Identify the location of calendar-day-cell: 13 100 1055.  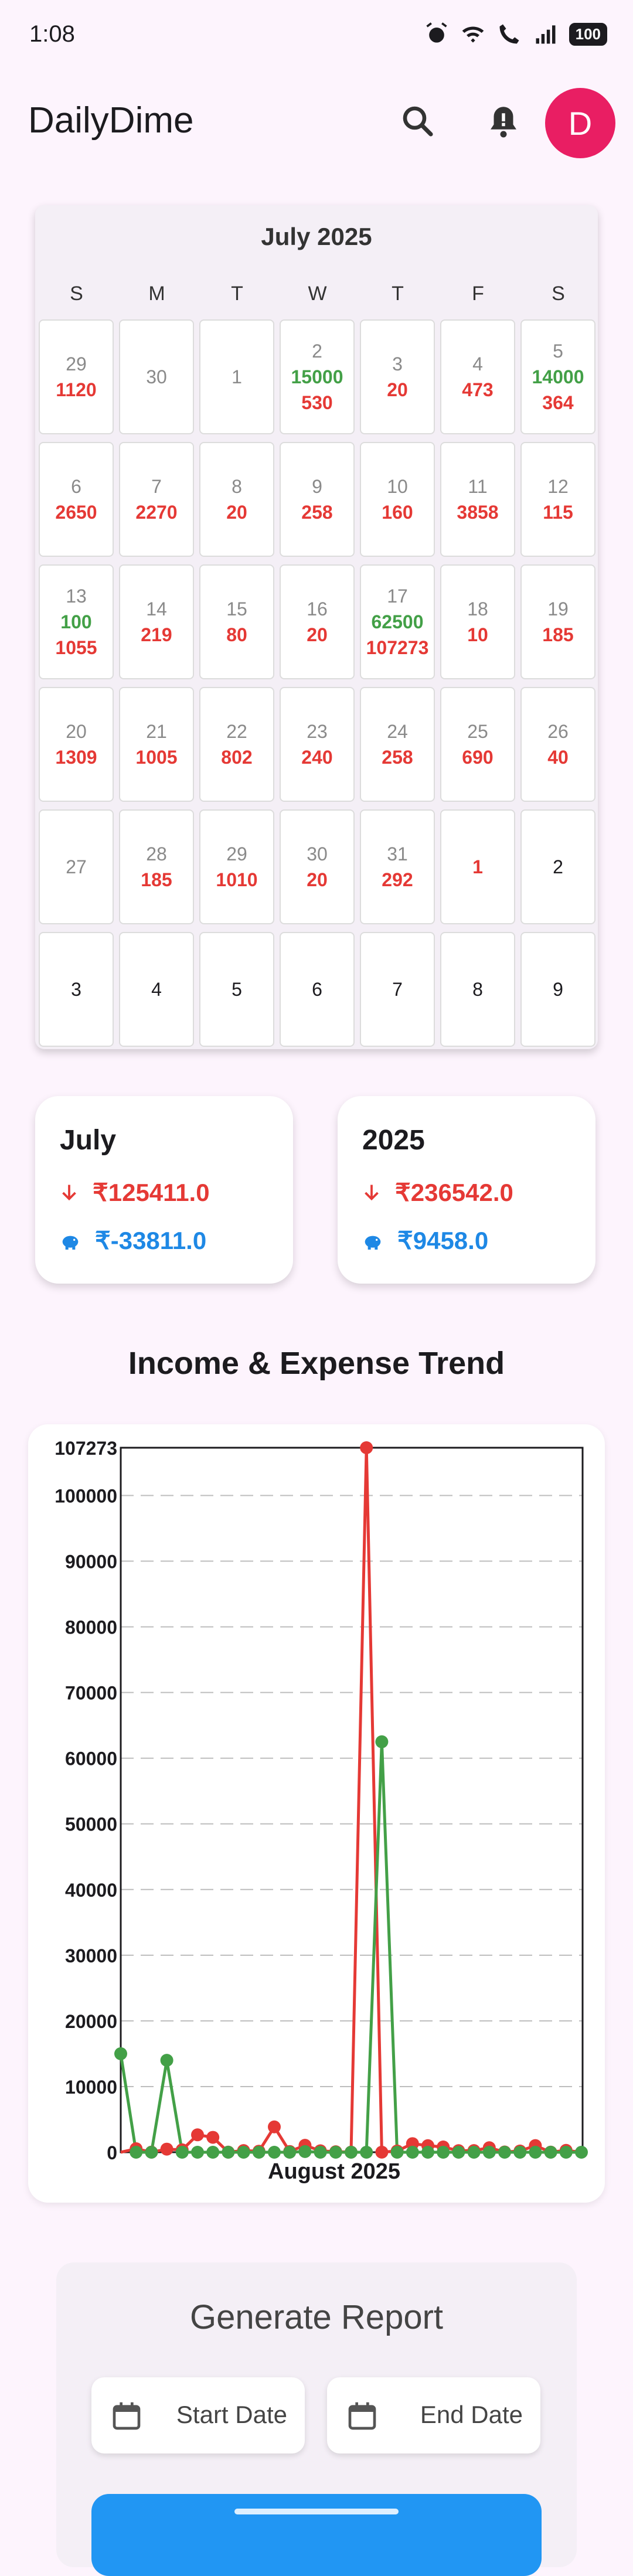
(76, 621).